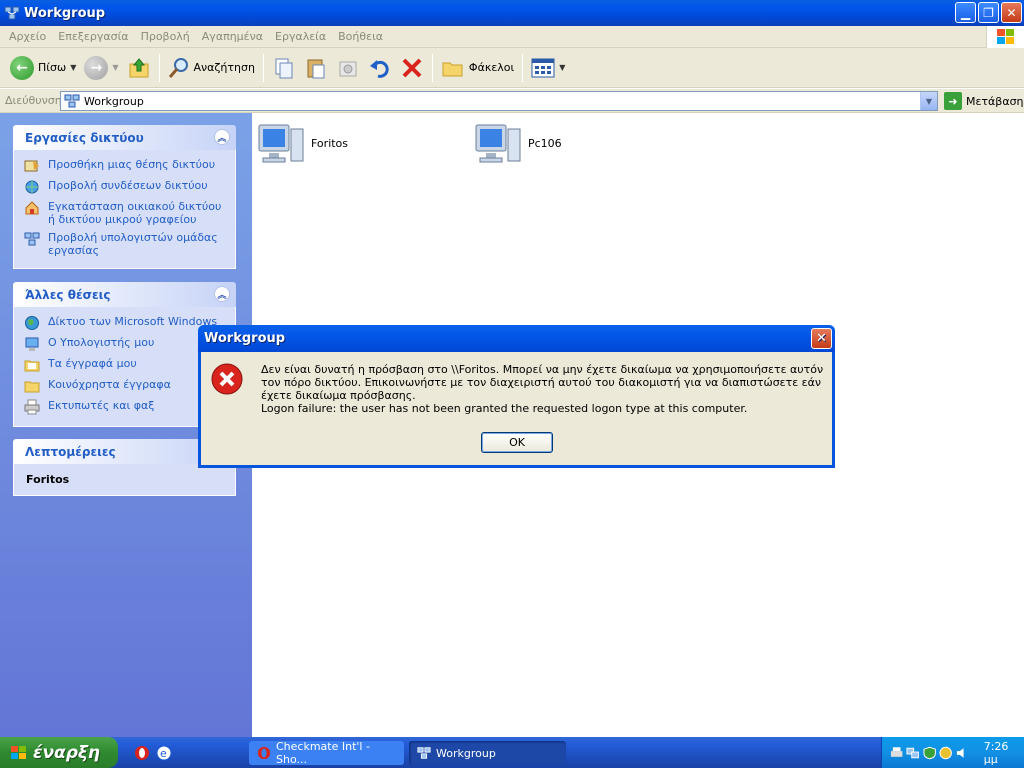 Image resolution: width=1024 pixels, height=768 pixels. What do you see at coordinates (821, 338) in the screenshot?
I see `dialog-close-button: ✕` at bounding box center [821, 338].